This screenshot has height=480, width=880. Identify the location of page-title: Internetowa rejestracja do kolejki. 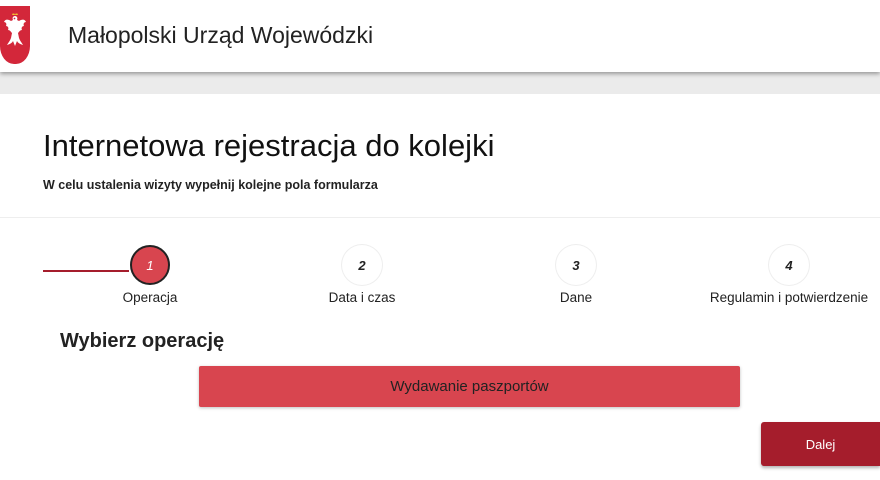
(269, 145).